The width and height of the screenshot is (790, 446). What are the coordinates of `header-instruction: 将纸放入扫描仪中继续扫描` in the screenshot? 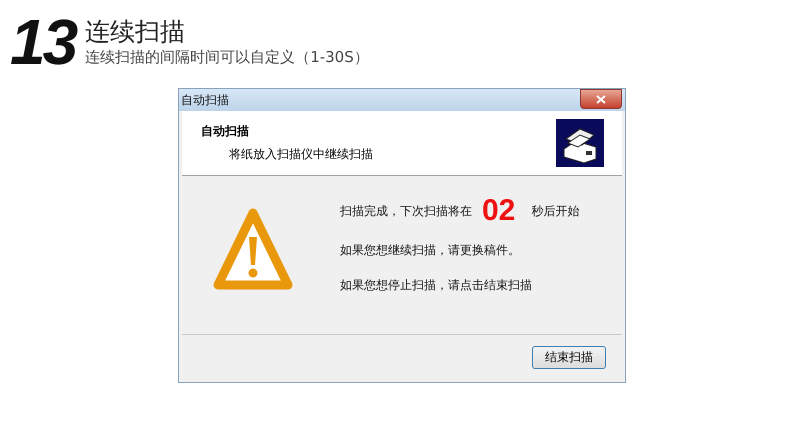 It's located at (300, 154).